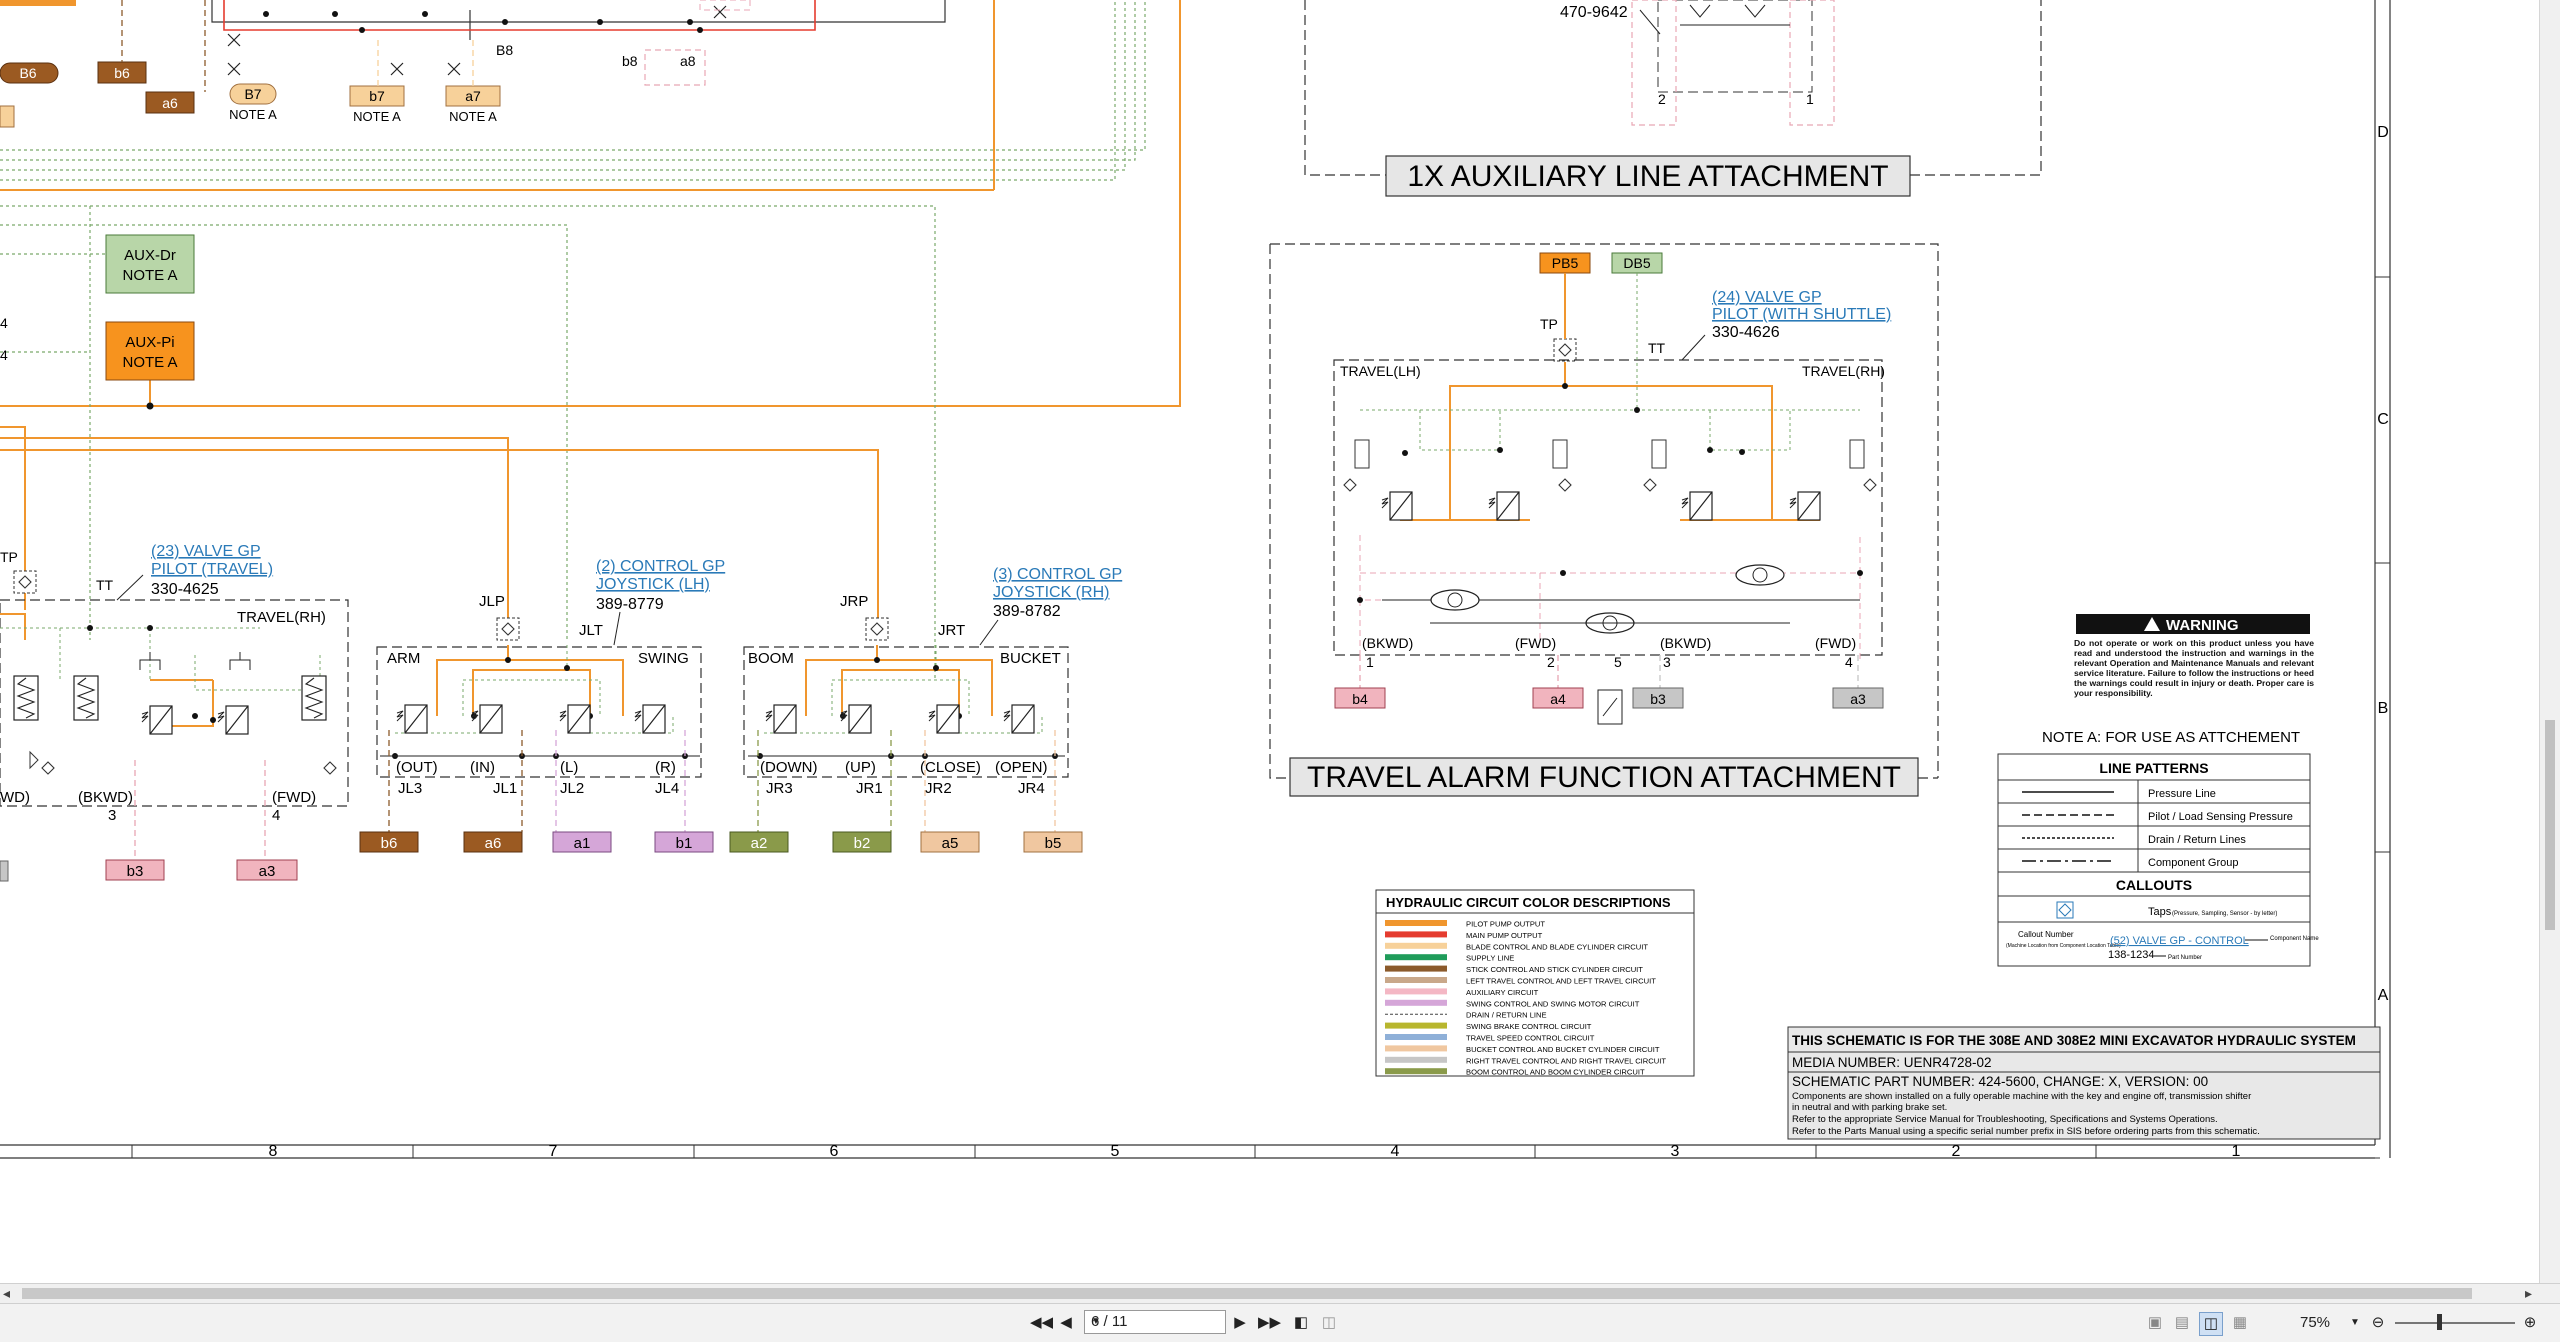  Describe the element at coordinates (1021, 767) in the screenshot. I see `joystick-rh-open: (OPEN)` at that location.